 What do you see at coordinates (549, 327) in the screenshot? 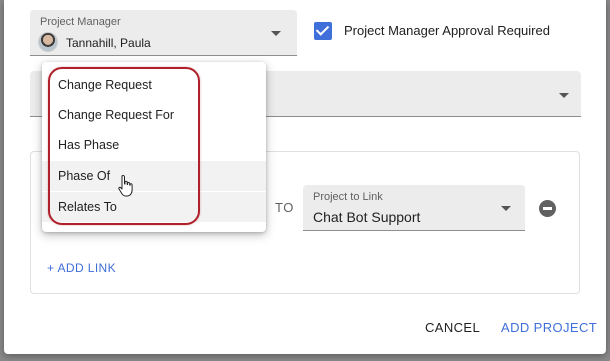
I see `add-project-button: ADD PROJECT` at bounding box center [549, 327].